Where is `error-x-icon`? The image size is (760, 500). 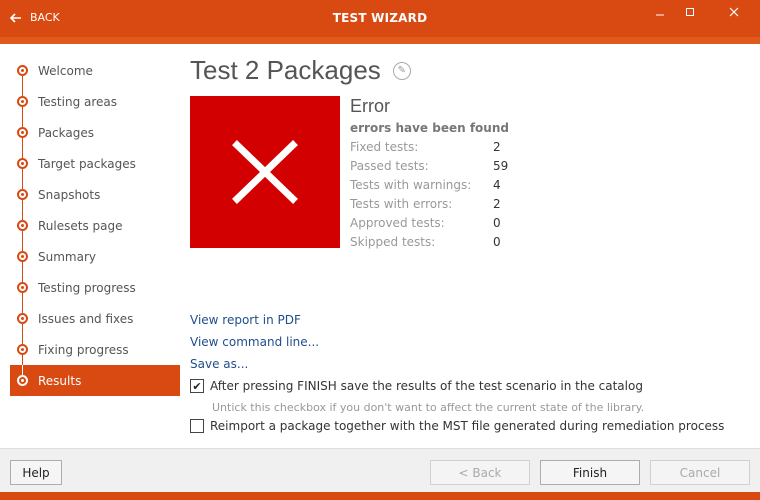
error-x-icon is located at coordinates (265, 172).